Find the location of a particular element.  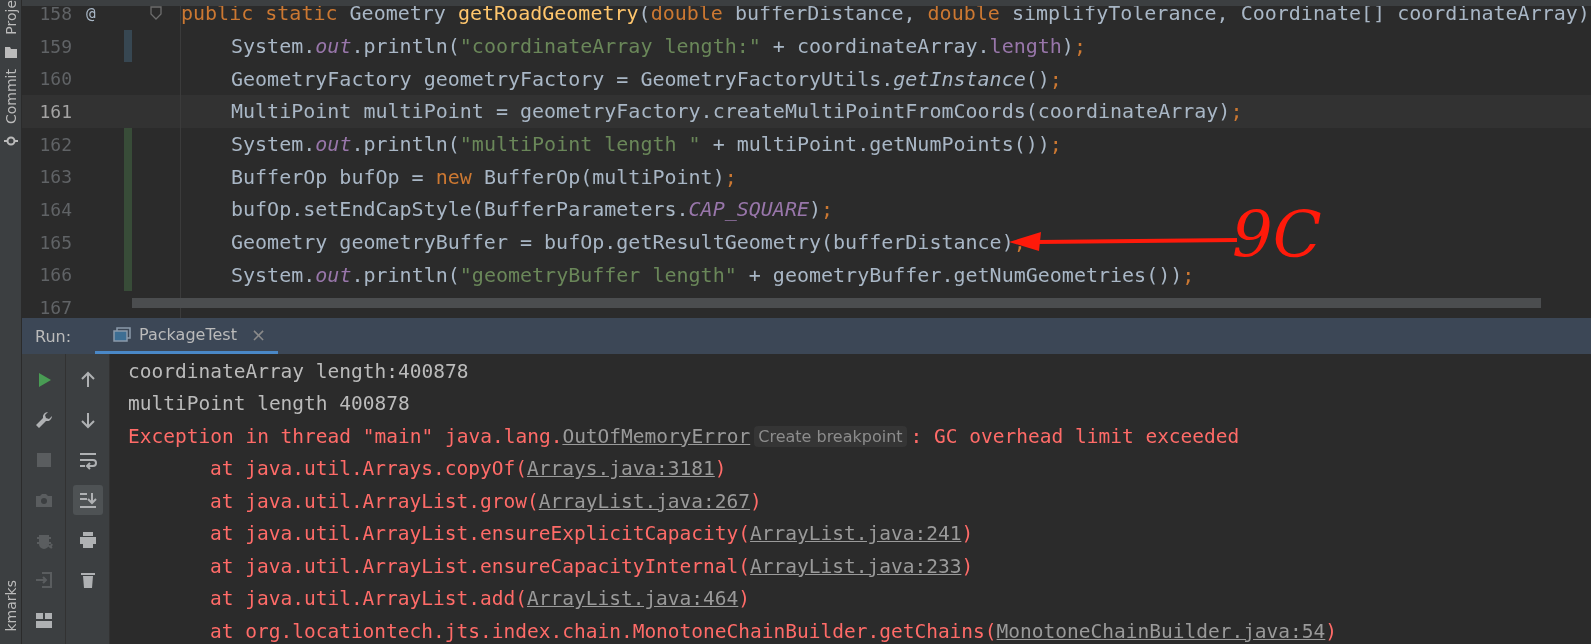

console-text: at java.util.ArrayList.ensureCapacityInternal( is located at coordinates (480, 566).